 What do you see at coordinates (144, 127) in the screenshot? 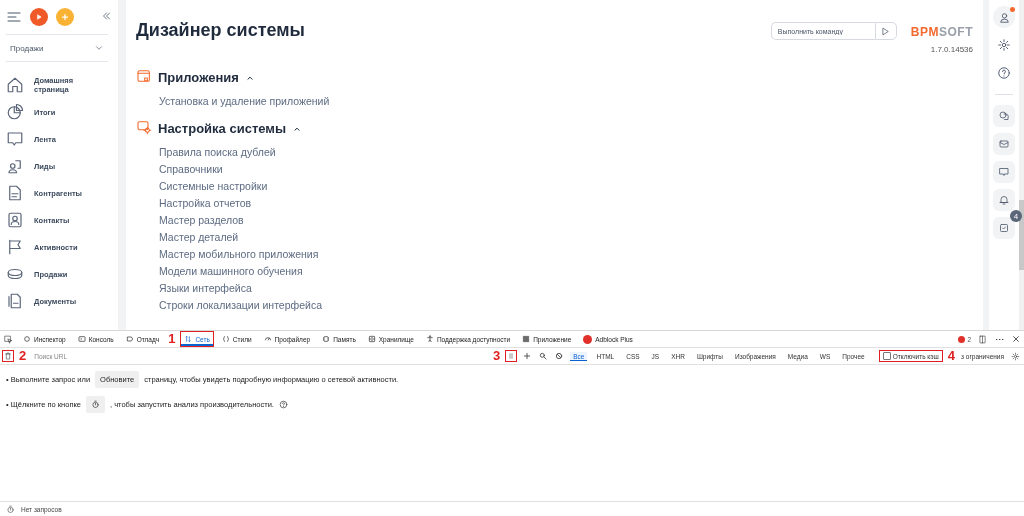
I see `monitor-gear-icon` at bounding box center [144, 127].